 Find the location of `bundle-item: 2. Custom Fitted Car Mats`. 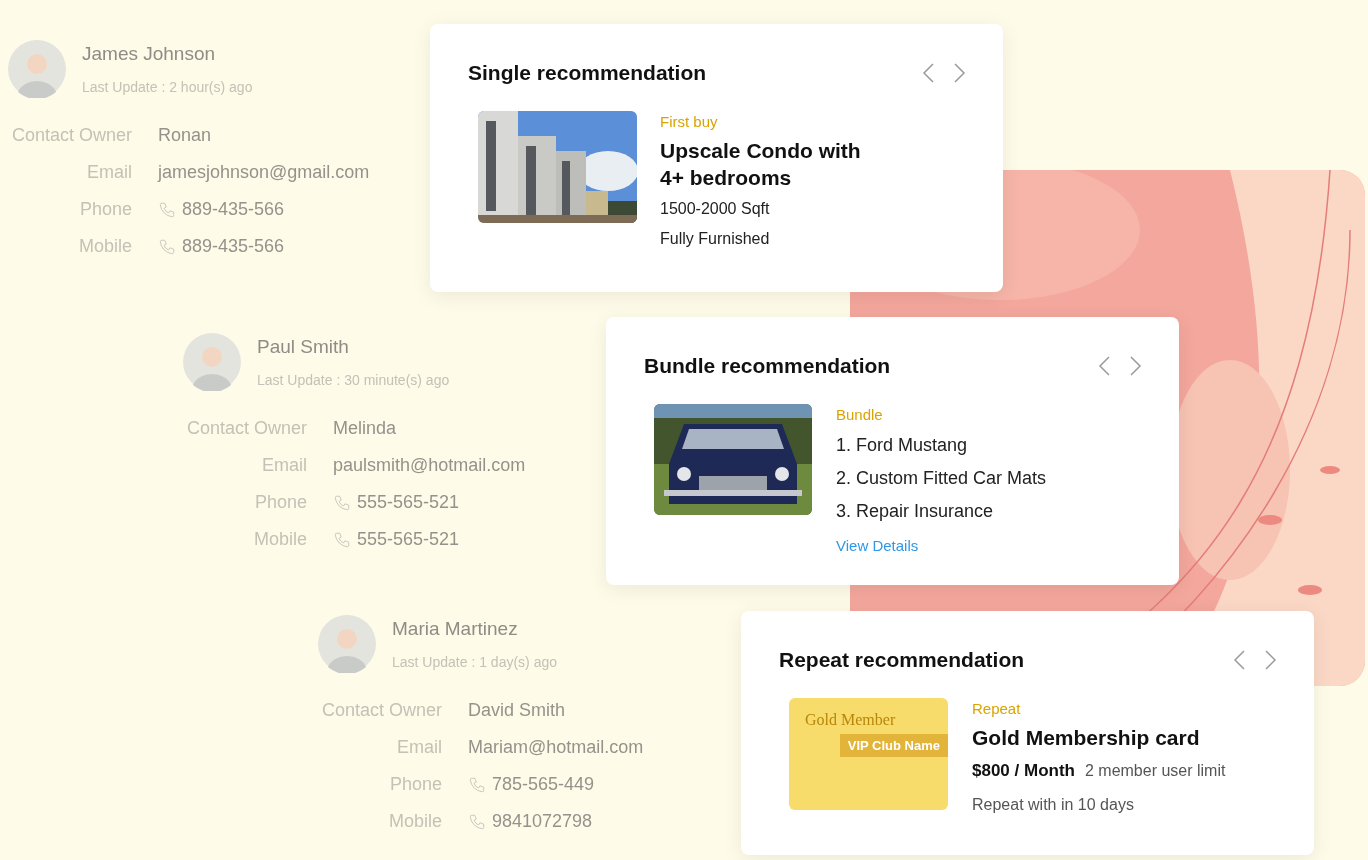

bundle-item: 2. Custom Fitted Car Mats is located at coordinates (941, 478).